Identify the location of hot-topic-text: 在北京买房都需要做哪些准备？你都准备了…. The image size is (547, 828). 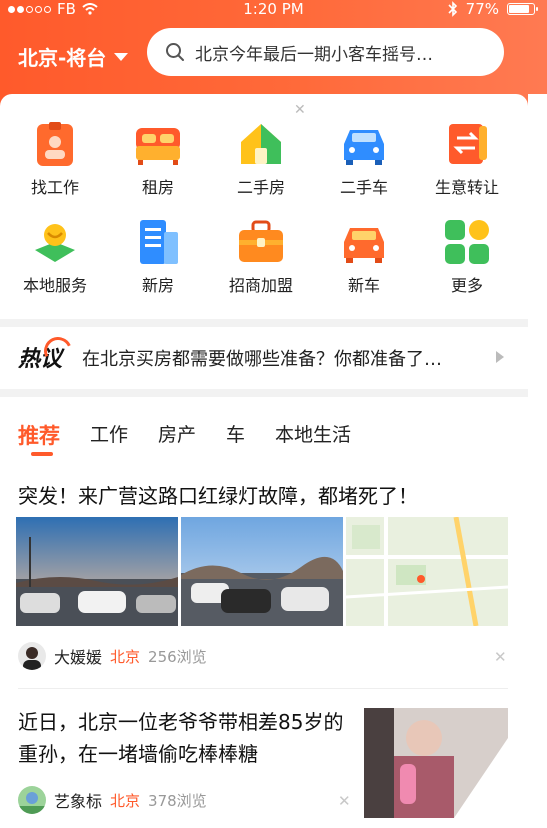
(262, 359).